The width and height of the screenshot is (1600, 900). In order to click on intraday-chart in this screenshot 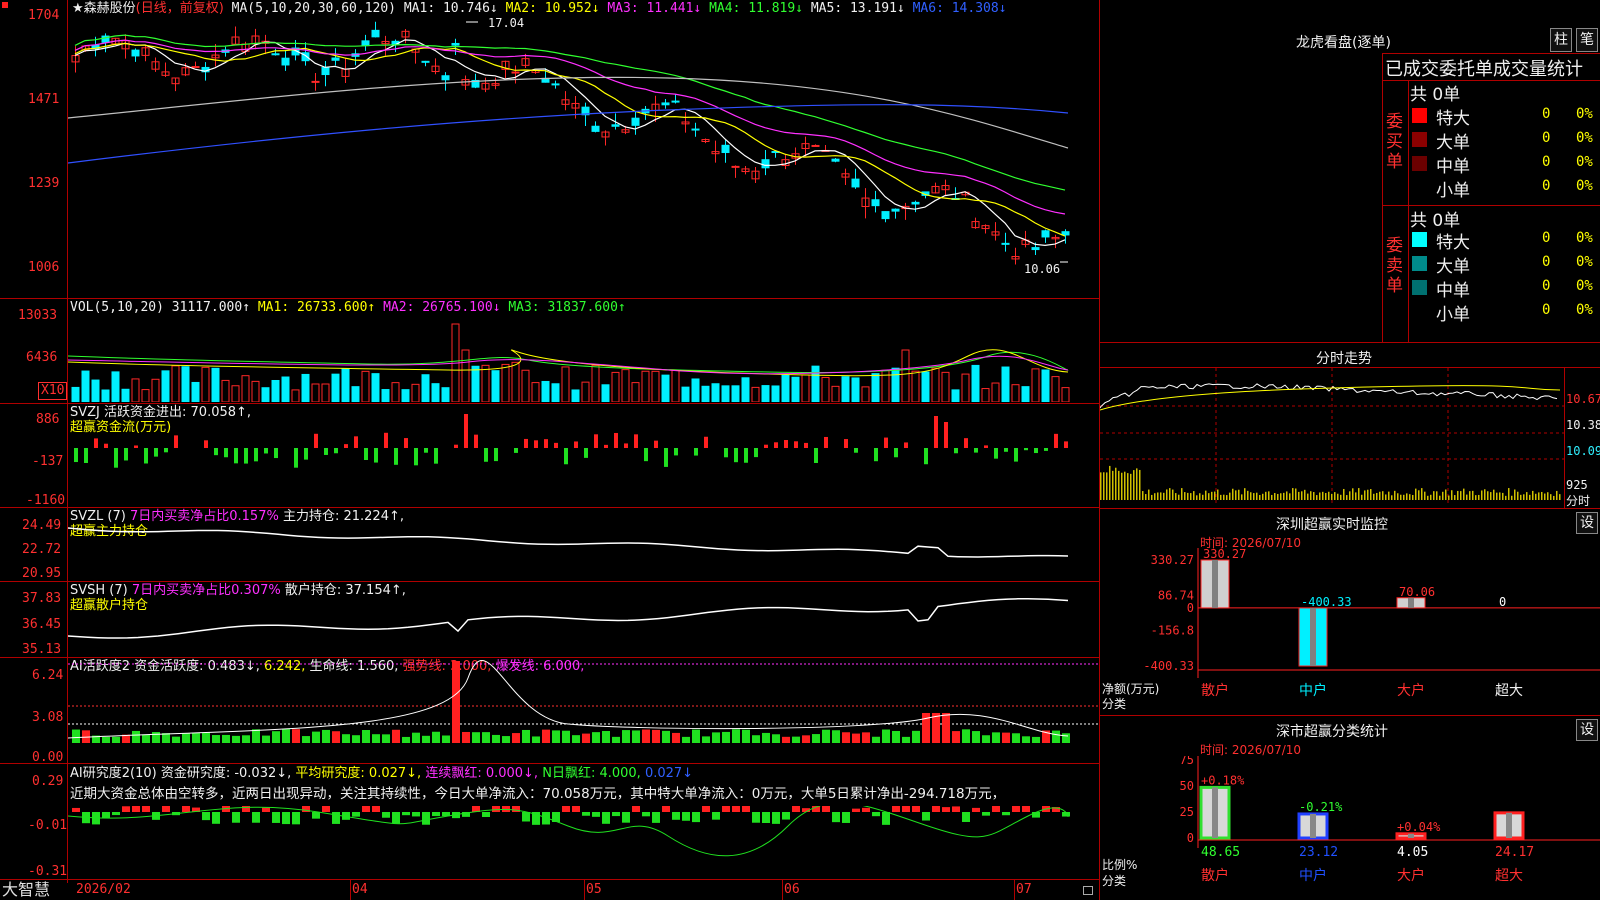, I will do `click(1332, 438)`.